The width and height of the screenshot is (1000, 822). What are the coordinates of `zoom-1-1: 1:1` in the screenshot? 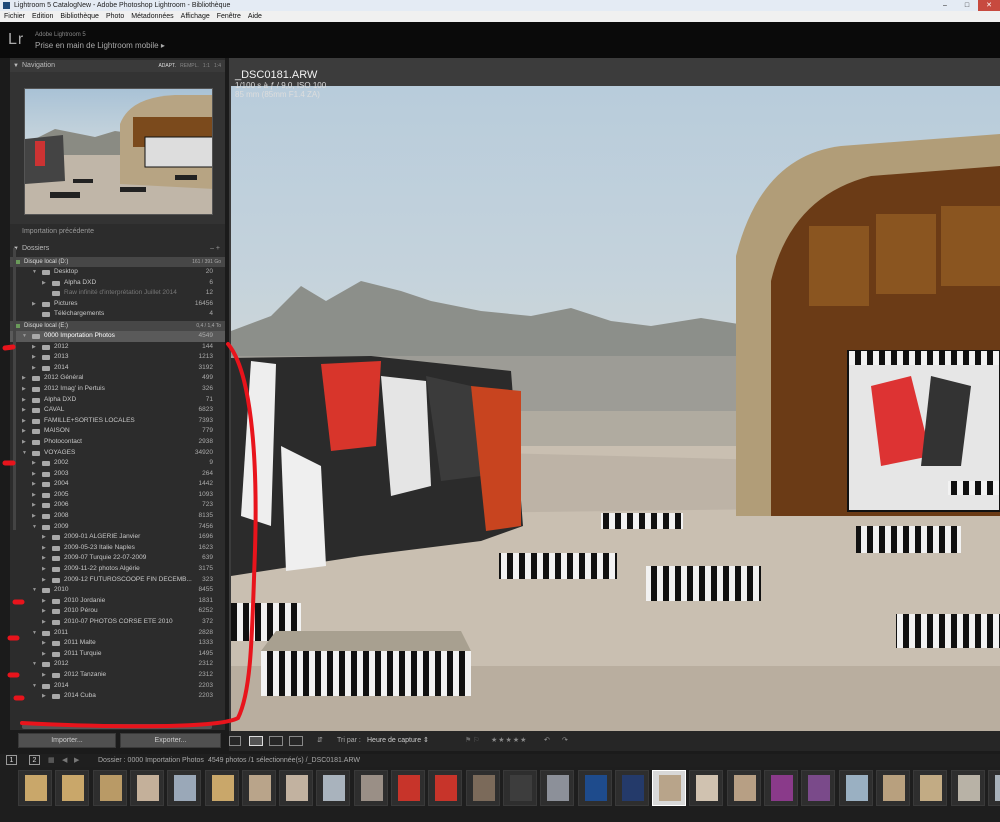 It's located at (206, 66).